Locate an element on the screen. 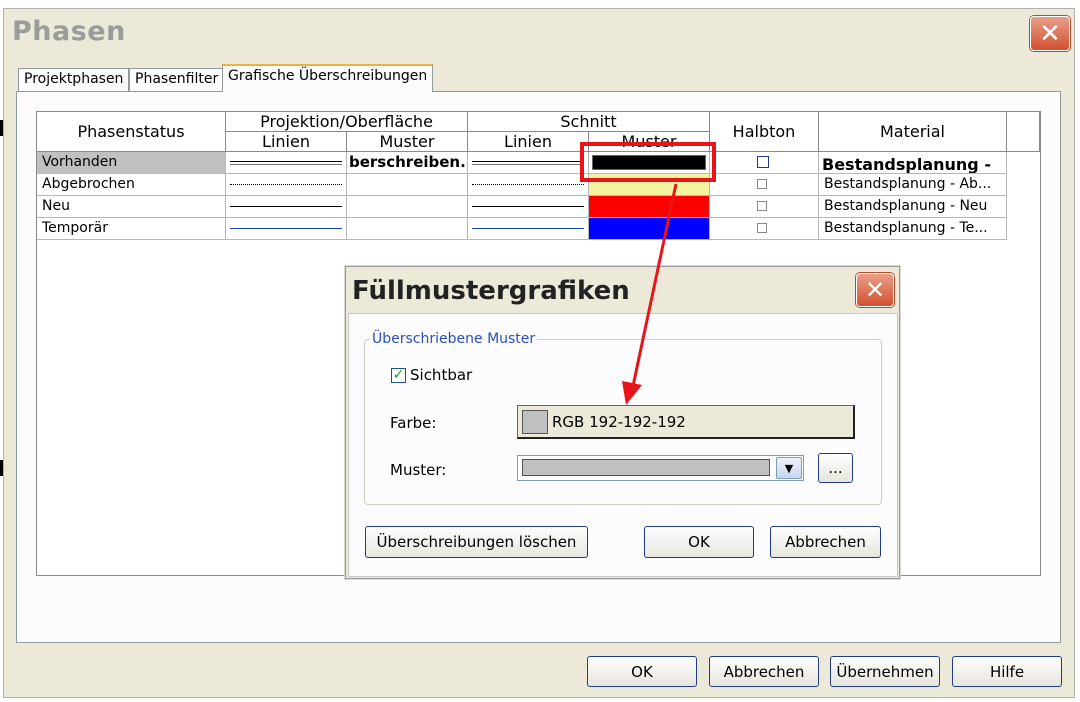 Image resolution: width=1080 pixels, height=702 pixels. row-status-neu: Neu is located at coordinates (131, 207).